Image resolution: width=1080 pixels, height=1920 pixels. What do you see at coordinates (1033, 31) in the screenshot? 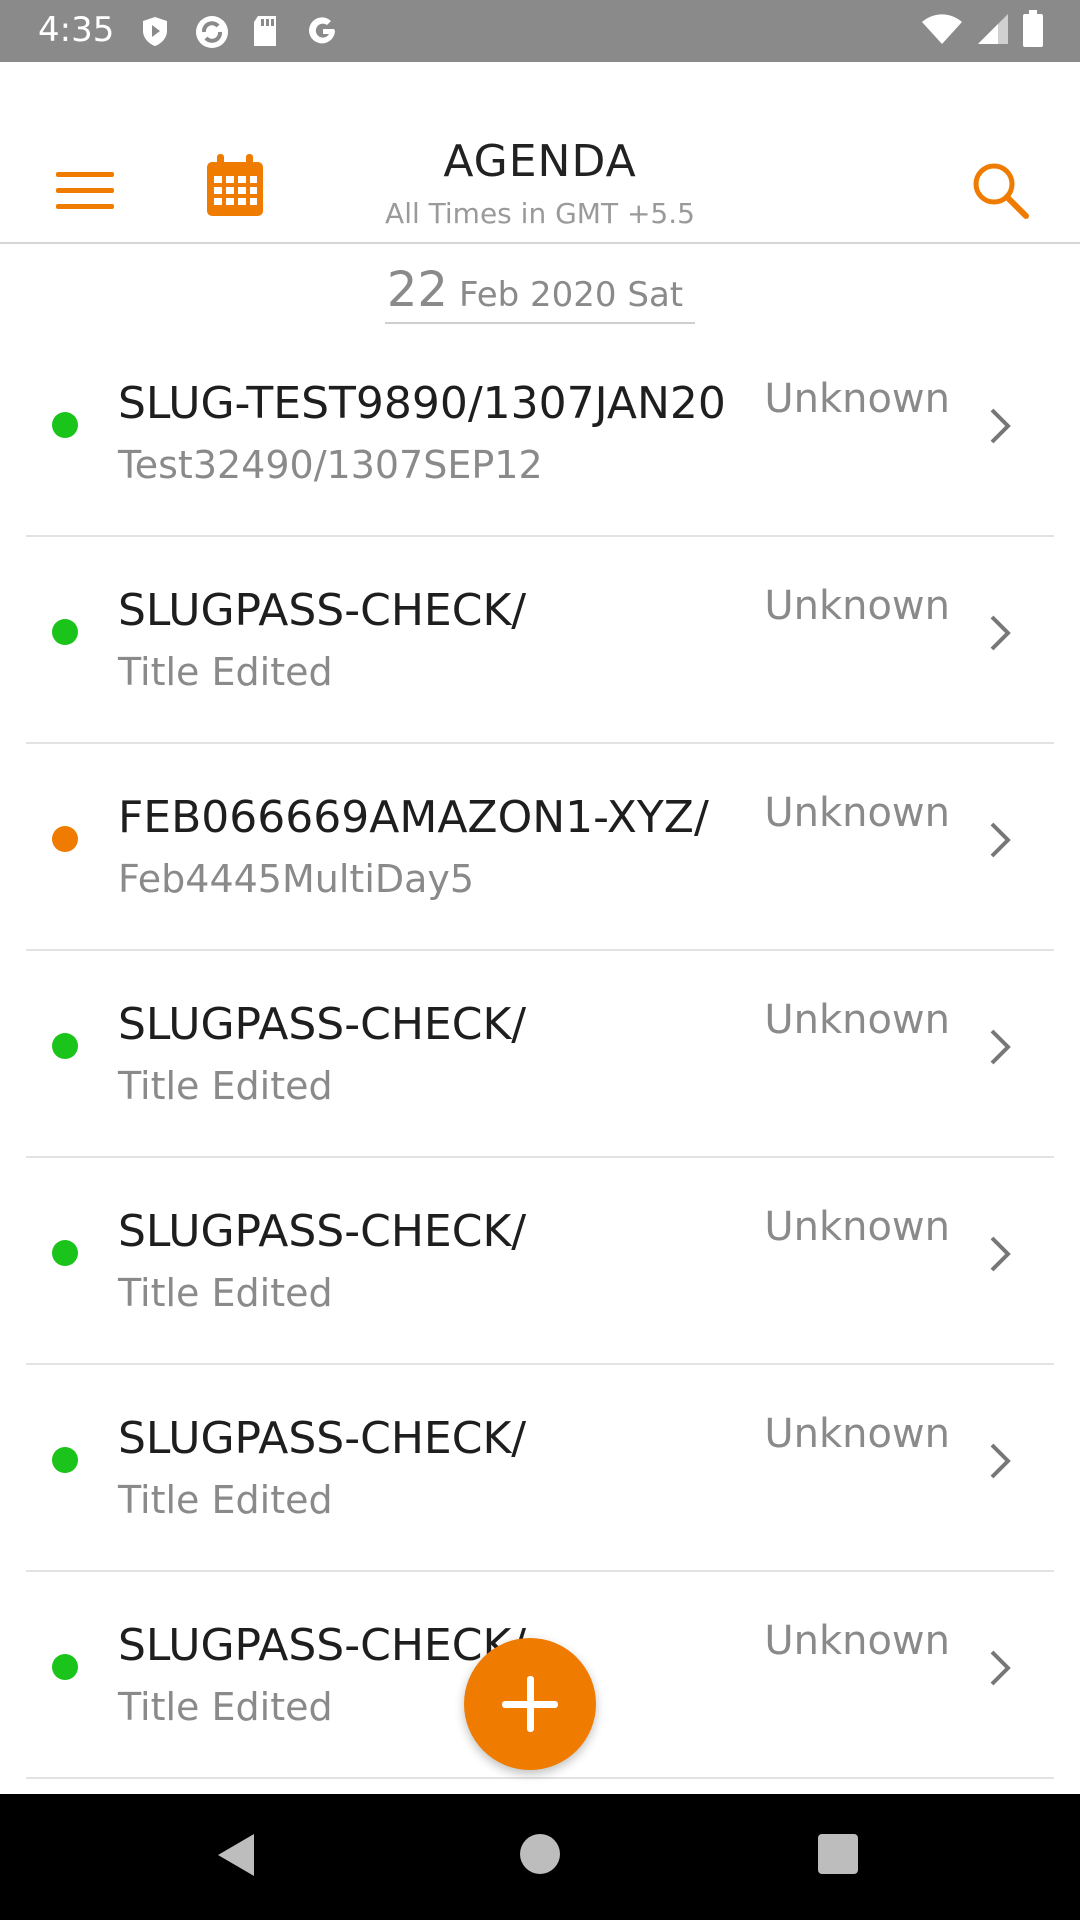
I see `battery-icon` at bounding box center [1033, 31].